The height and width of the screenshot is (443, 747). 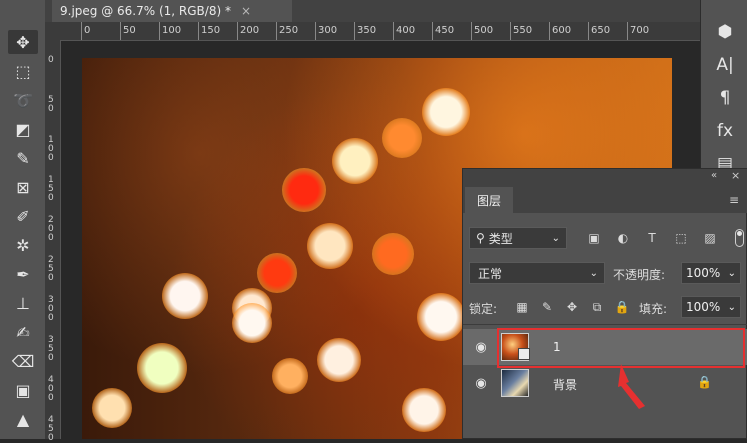 I want to click on ruler-tick-label: 450, so click(x=445, y=30).